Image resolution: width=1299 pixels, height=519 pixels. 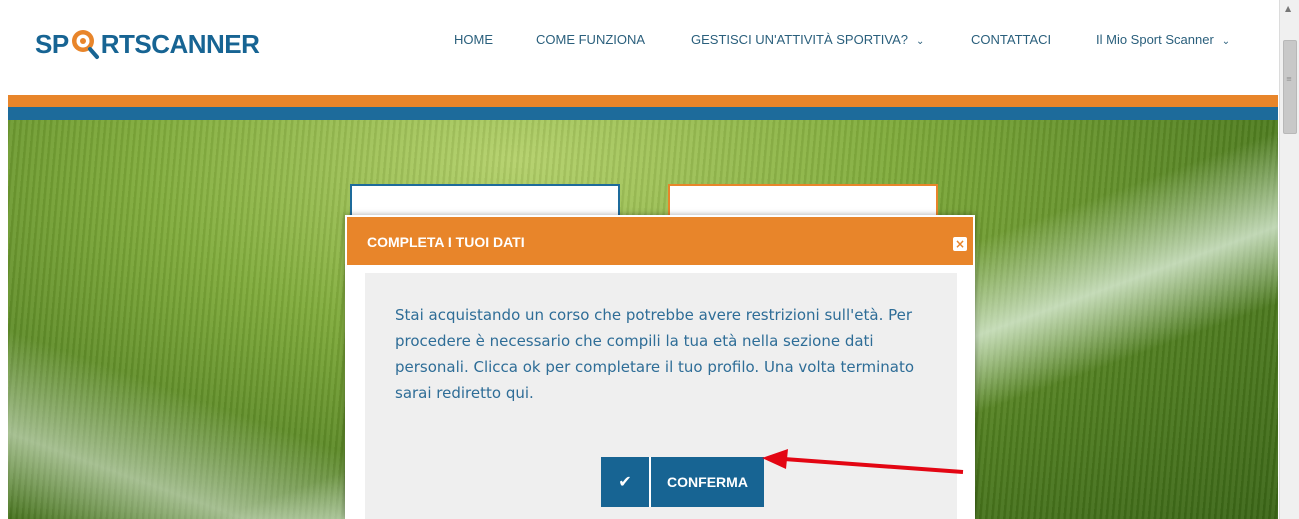 I want to click on red-arrow-annotation, so click(x=863, y=461).